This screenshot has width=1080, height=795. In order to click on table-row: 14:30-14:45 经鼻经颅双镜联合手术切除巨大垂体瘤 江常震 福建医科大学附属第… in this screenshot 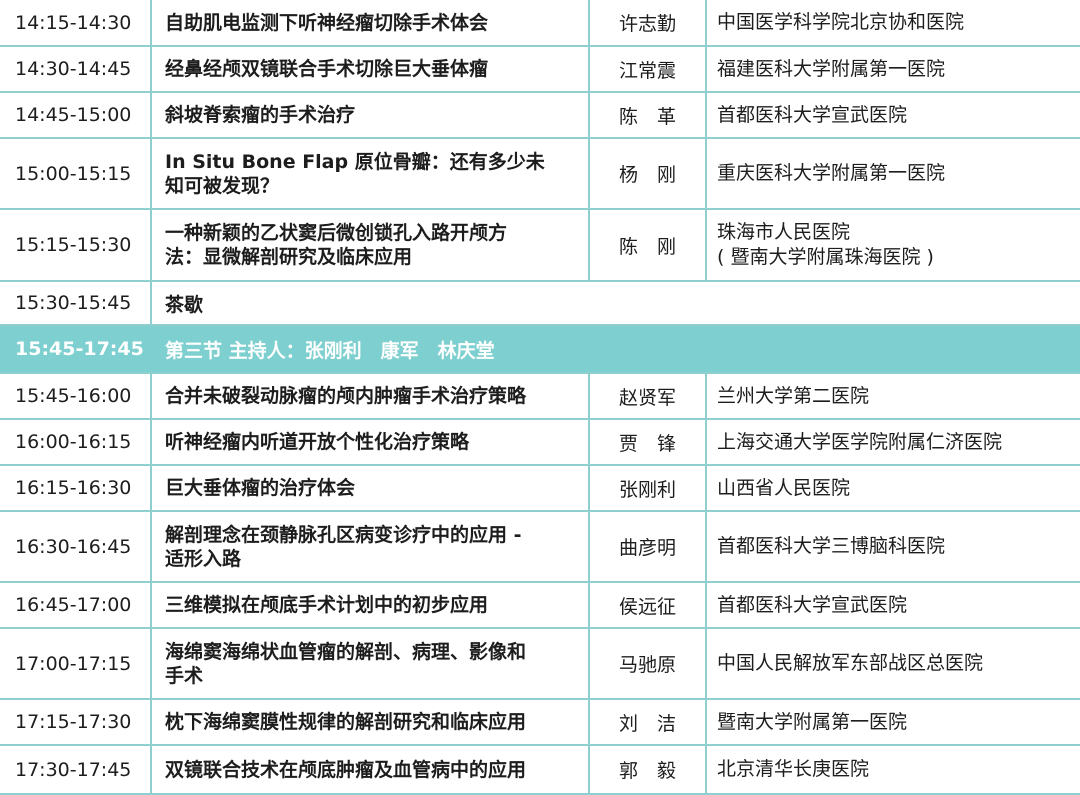, I will do `click(540, 70)`.